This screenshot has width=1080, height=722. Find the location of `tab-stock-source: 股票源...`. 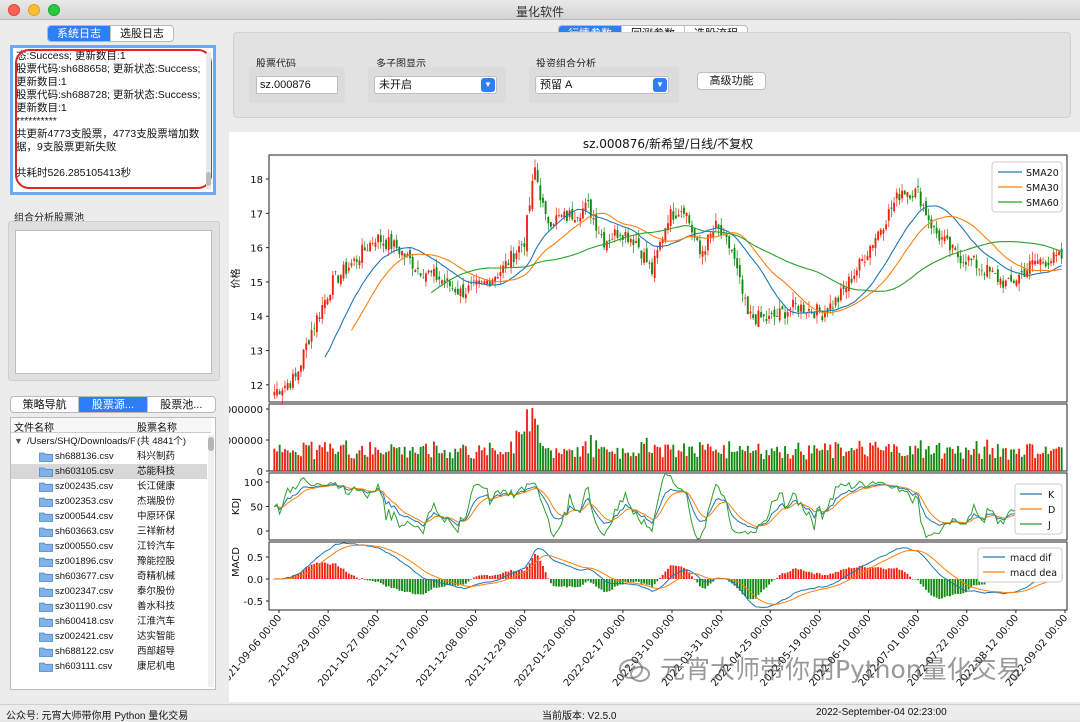

tab-stock-source: 股票源... is located at coordinates (113, 404).